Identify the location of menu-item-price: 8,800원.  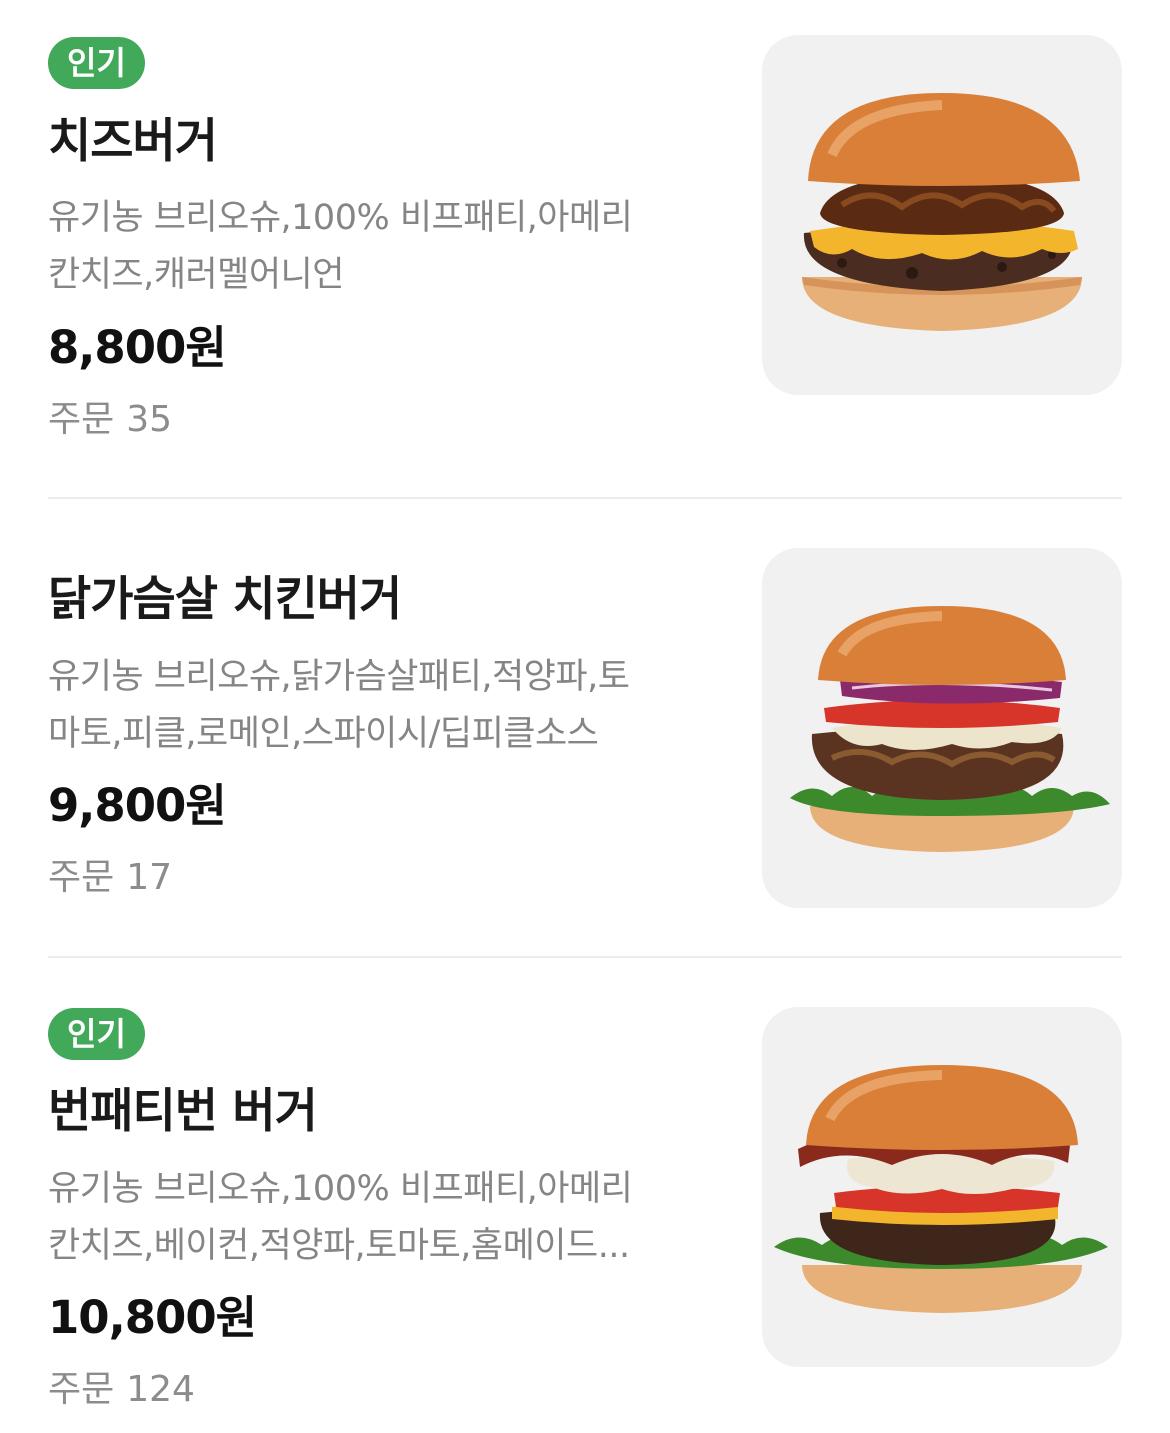
(137, 347).